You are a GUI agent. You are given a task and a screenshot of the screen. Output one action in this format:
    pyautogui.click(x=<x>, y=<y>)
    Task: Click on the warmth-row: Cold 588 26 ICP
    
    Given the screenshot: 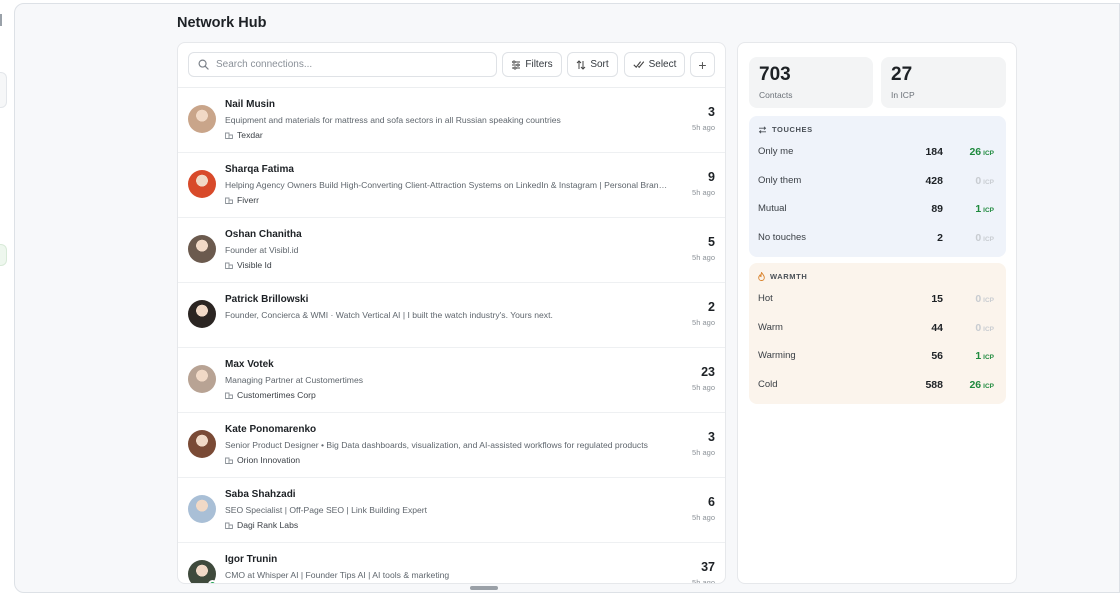 What is the action you would take?
    pyautogui.click(x=877, y=385)
    